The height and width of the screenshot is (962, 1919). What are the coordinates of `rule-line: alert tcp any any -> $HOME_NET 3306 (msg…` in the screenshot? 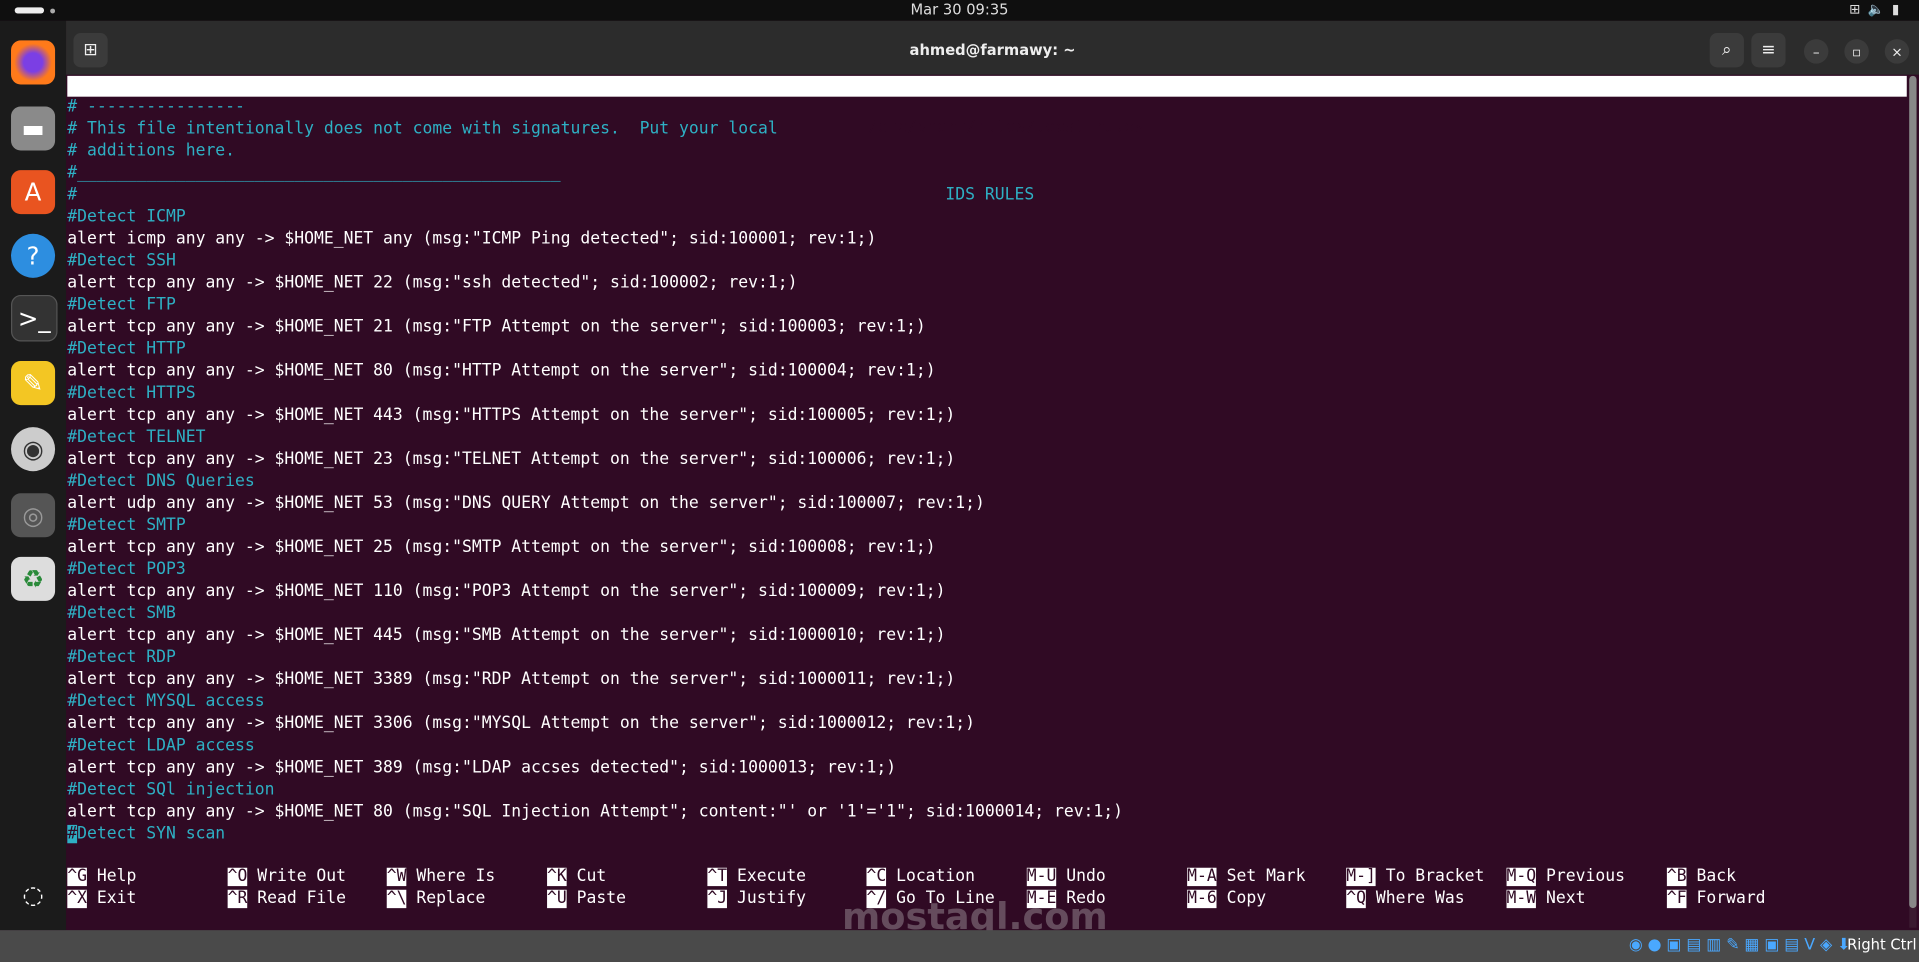 It's located at (521, 724).